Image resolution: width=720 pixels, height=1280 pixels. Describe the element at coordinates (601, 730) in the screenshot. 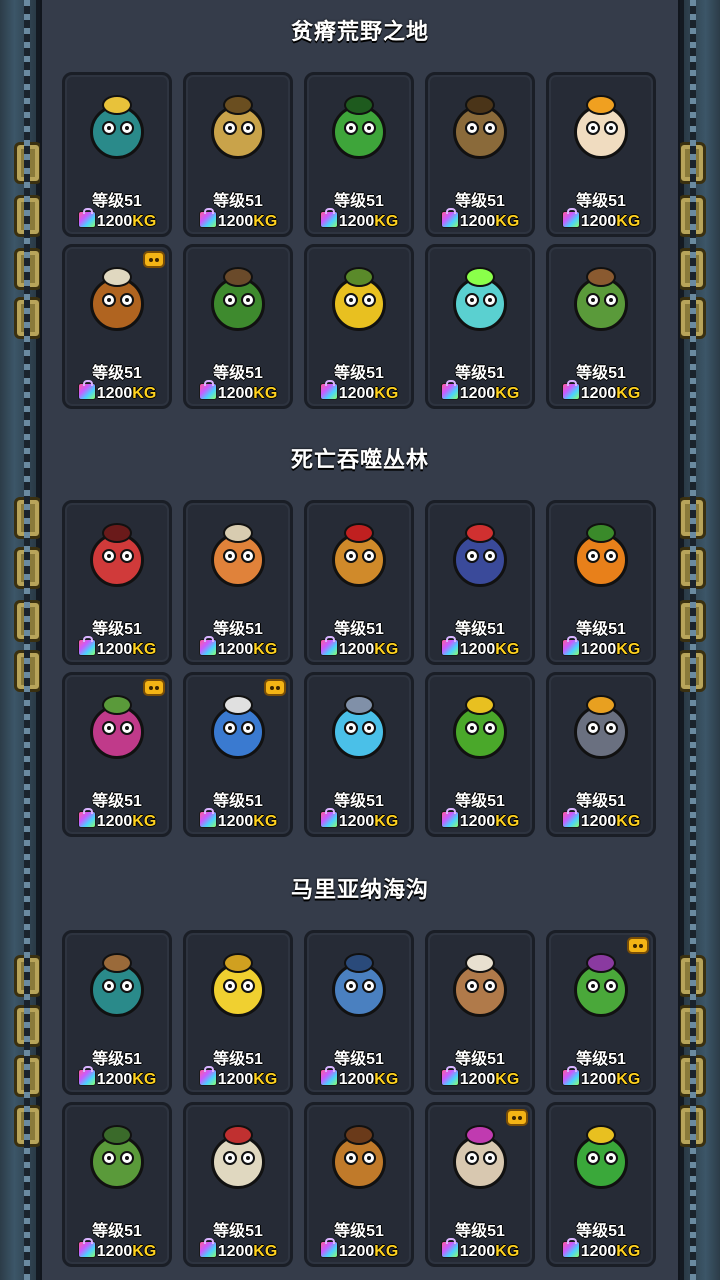

I see `rock-monster-icon` at that location.